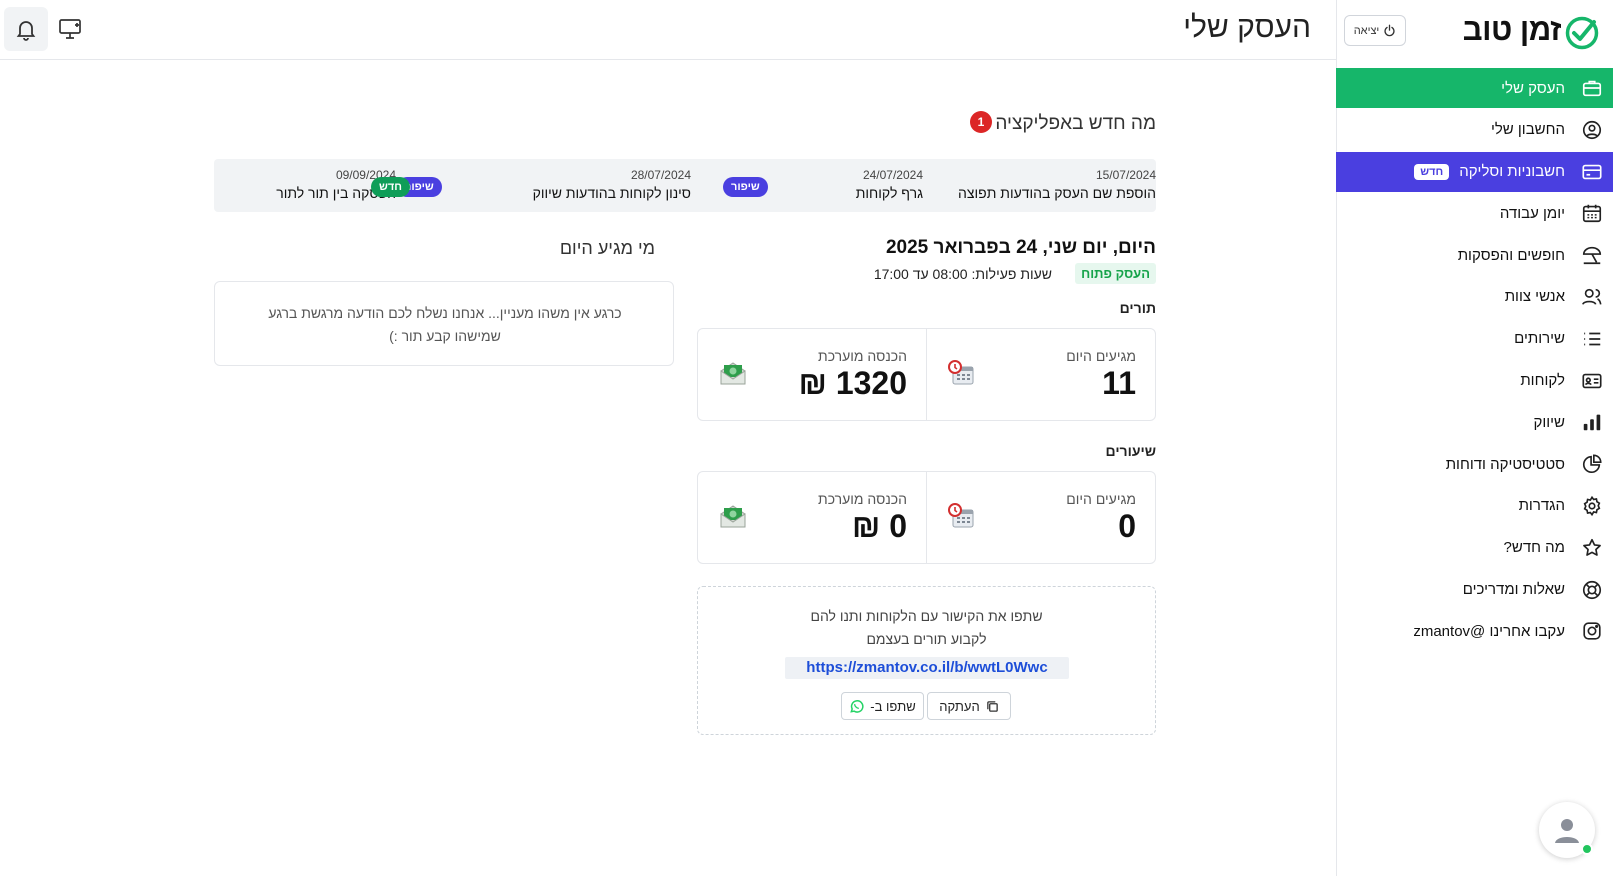 This screenshot has width=1613, height=876. Describe the element at coordinates (1127, 526) in the screenshot. I see `stat-value: 0` at that location.